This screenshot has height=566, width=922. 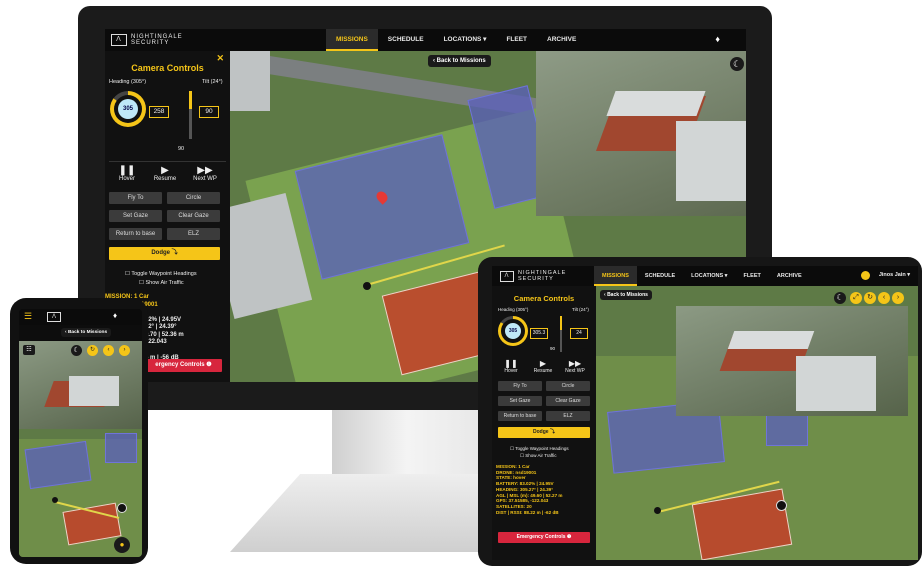 I want to click on emergency-controls-button: Emergency Controls ❶, so click(x=544, y=537).